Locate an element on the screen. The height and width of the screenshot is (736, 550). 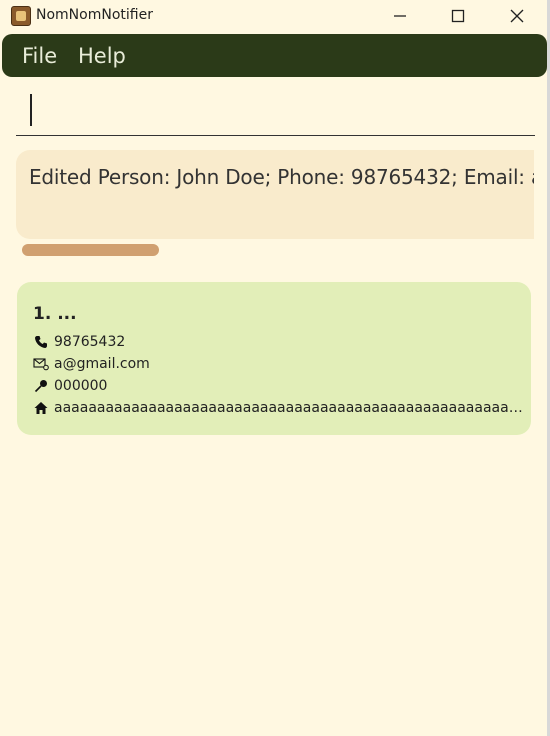
maximize-button is located at coordinates (458, 16).